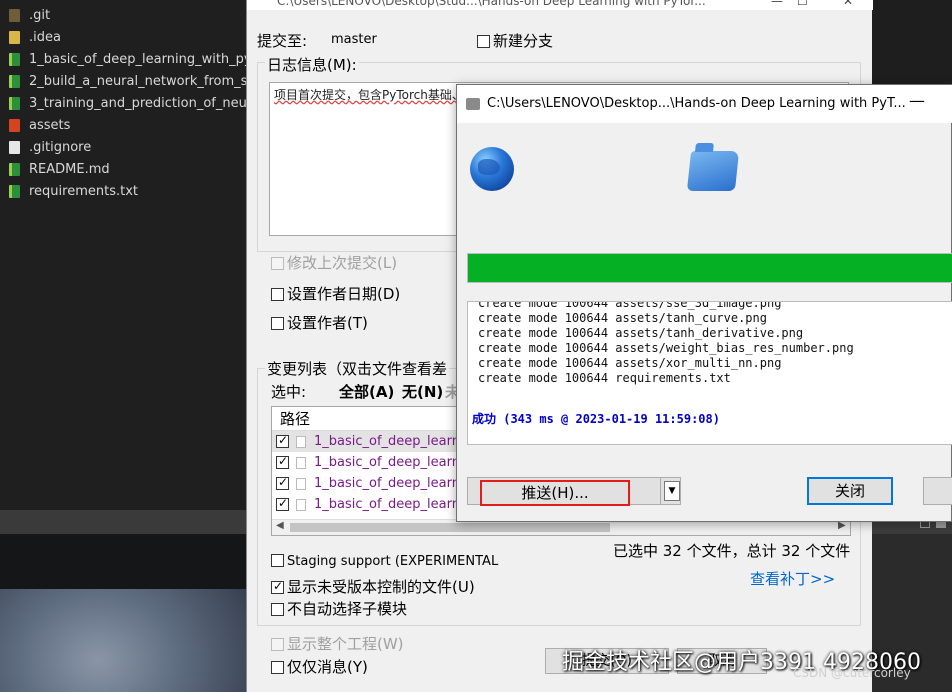 This screenshot has width=952, height=692. What do you see at coordinates (123, 125) in the screenshot?
I see `explorer-item: assets` at bounding box center [123, 125].